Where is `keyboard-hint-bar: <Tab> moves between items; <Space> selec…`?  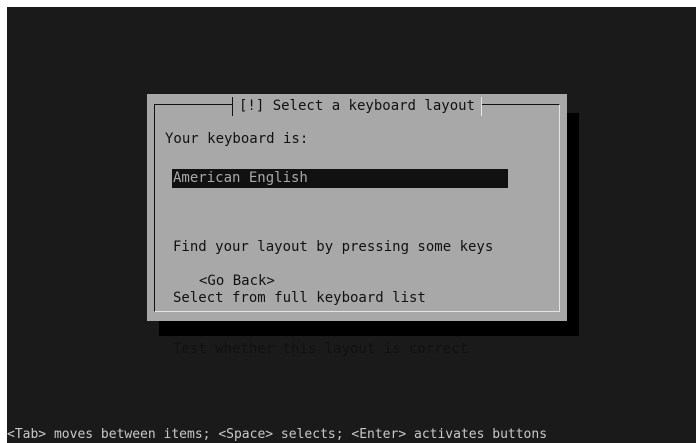
keyboard-hint-bar: <Tab> moves between items; <Space> selec… is located at coordinates (277, 434).